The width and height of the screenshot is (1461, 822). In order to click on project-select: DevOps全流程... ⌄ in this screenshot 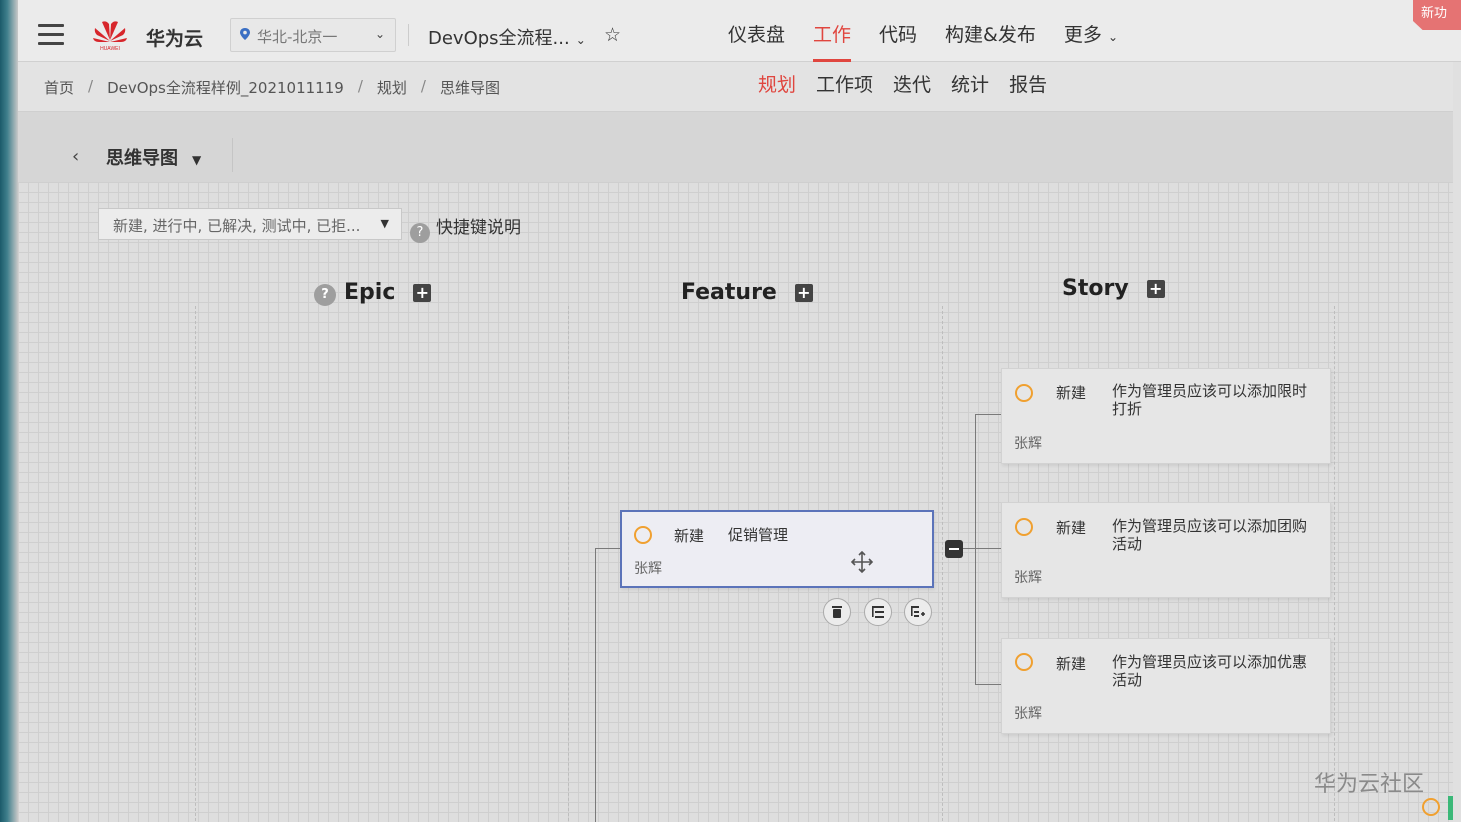, I will do `click(507, 37)`.